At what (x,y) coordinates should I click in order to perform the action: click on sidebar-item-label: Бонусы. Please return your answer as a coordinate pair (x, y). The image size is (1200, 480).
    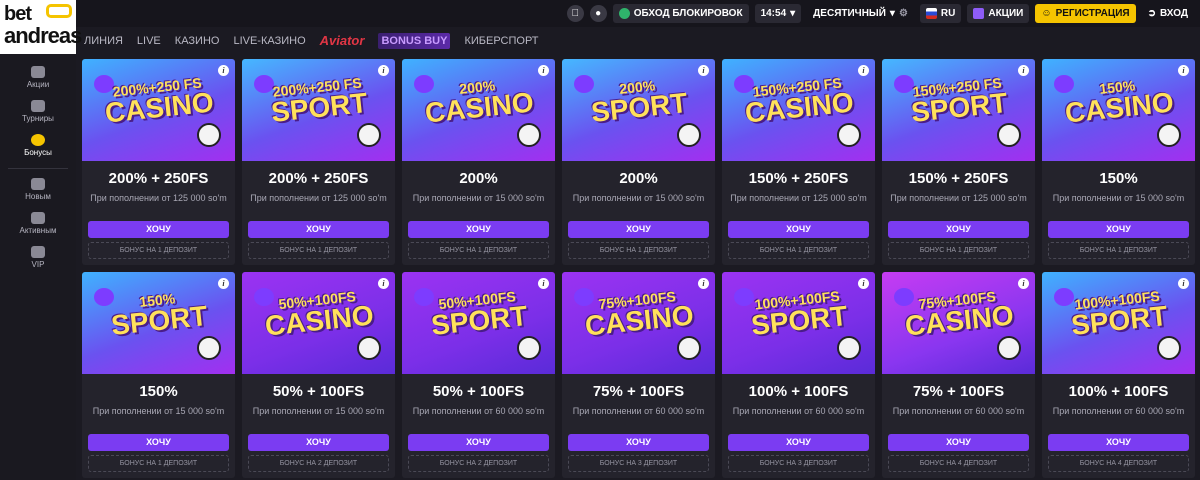
    Looking at the image, I should click on (38, 152).